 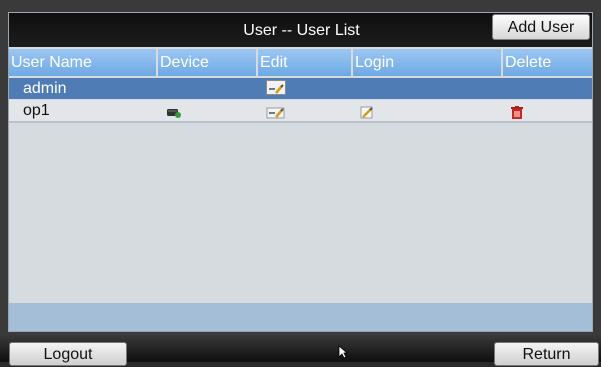 What do you see at coordinates (83, 62) in the screenshot?
I see `column-header-user-name: User Name` at bounding box center [83, 62].